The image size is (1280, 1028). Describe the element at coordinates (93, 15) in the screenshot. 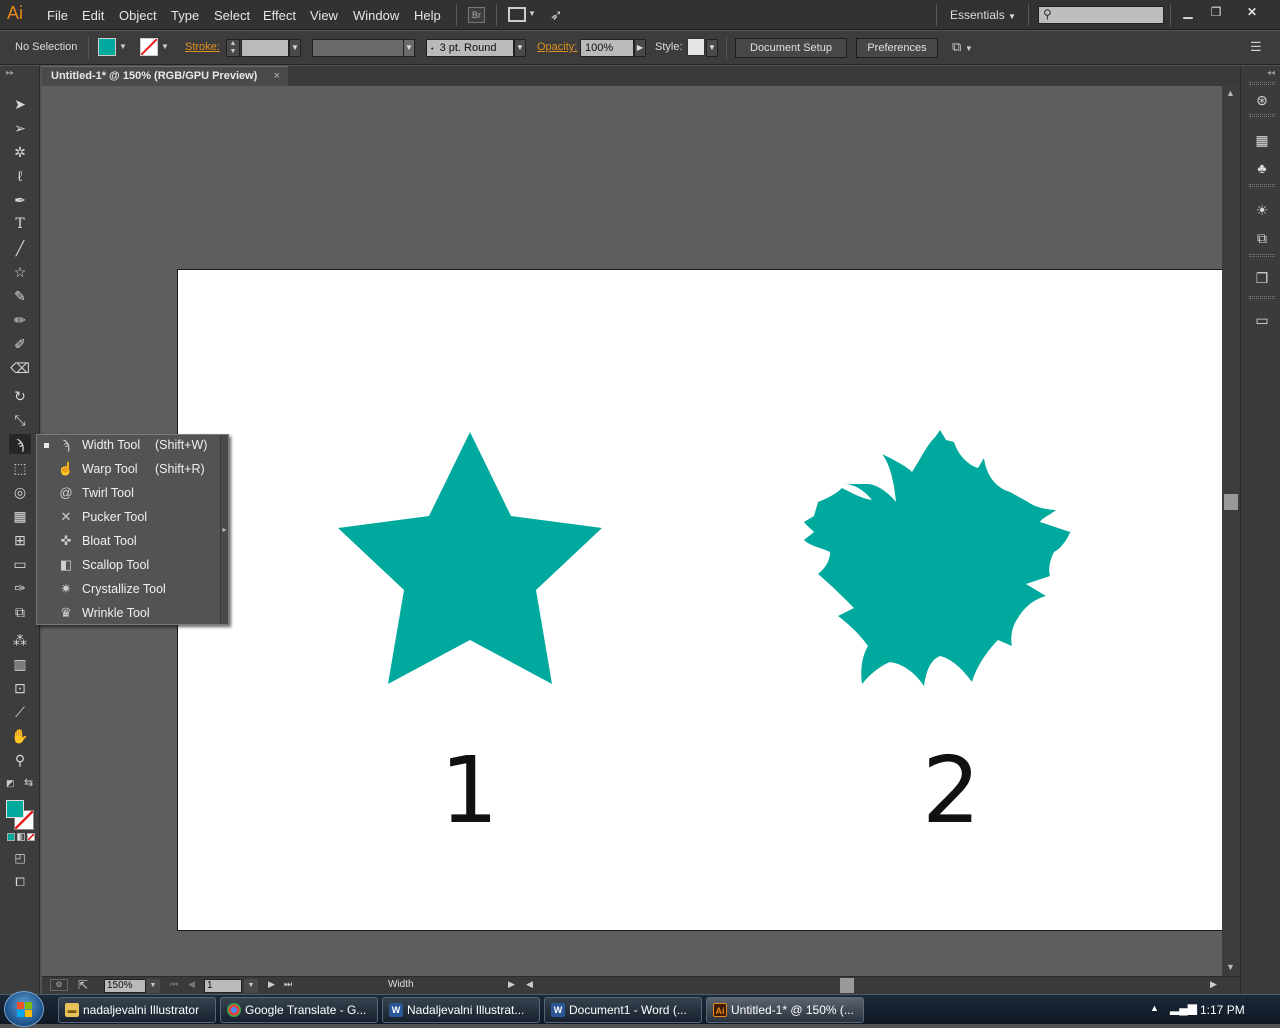

I see `menu-edit: Edit` at that location.